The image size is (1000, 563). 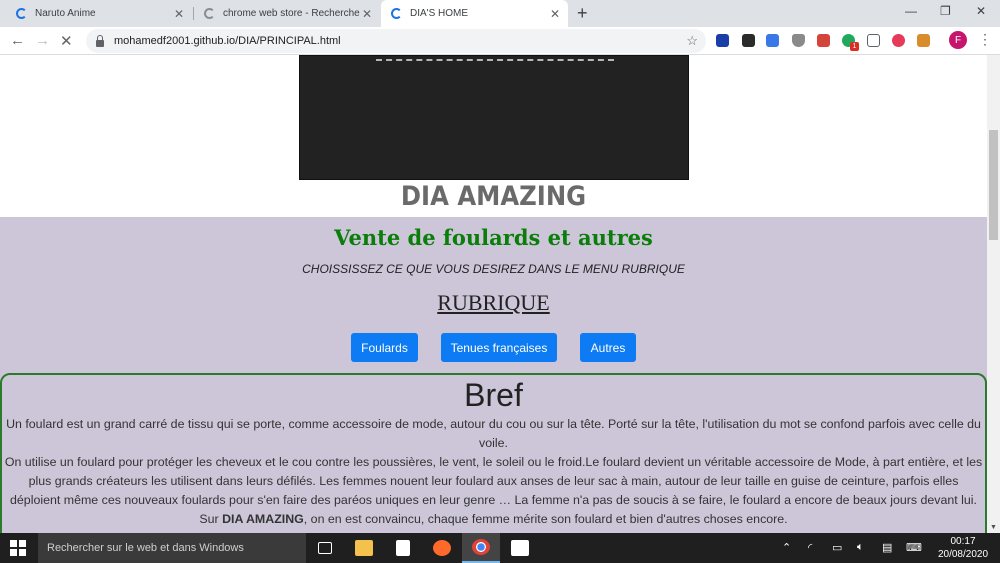 What do you see at coordinates (493, 302) in the screenshot?
I see `menu-title: RUBRIQUE` at bounding box center [493, 302].